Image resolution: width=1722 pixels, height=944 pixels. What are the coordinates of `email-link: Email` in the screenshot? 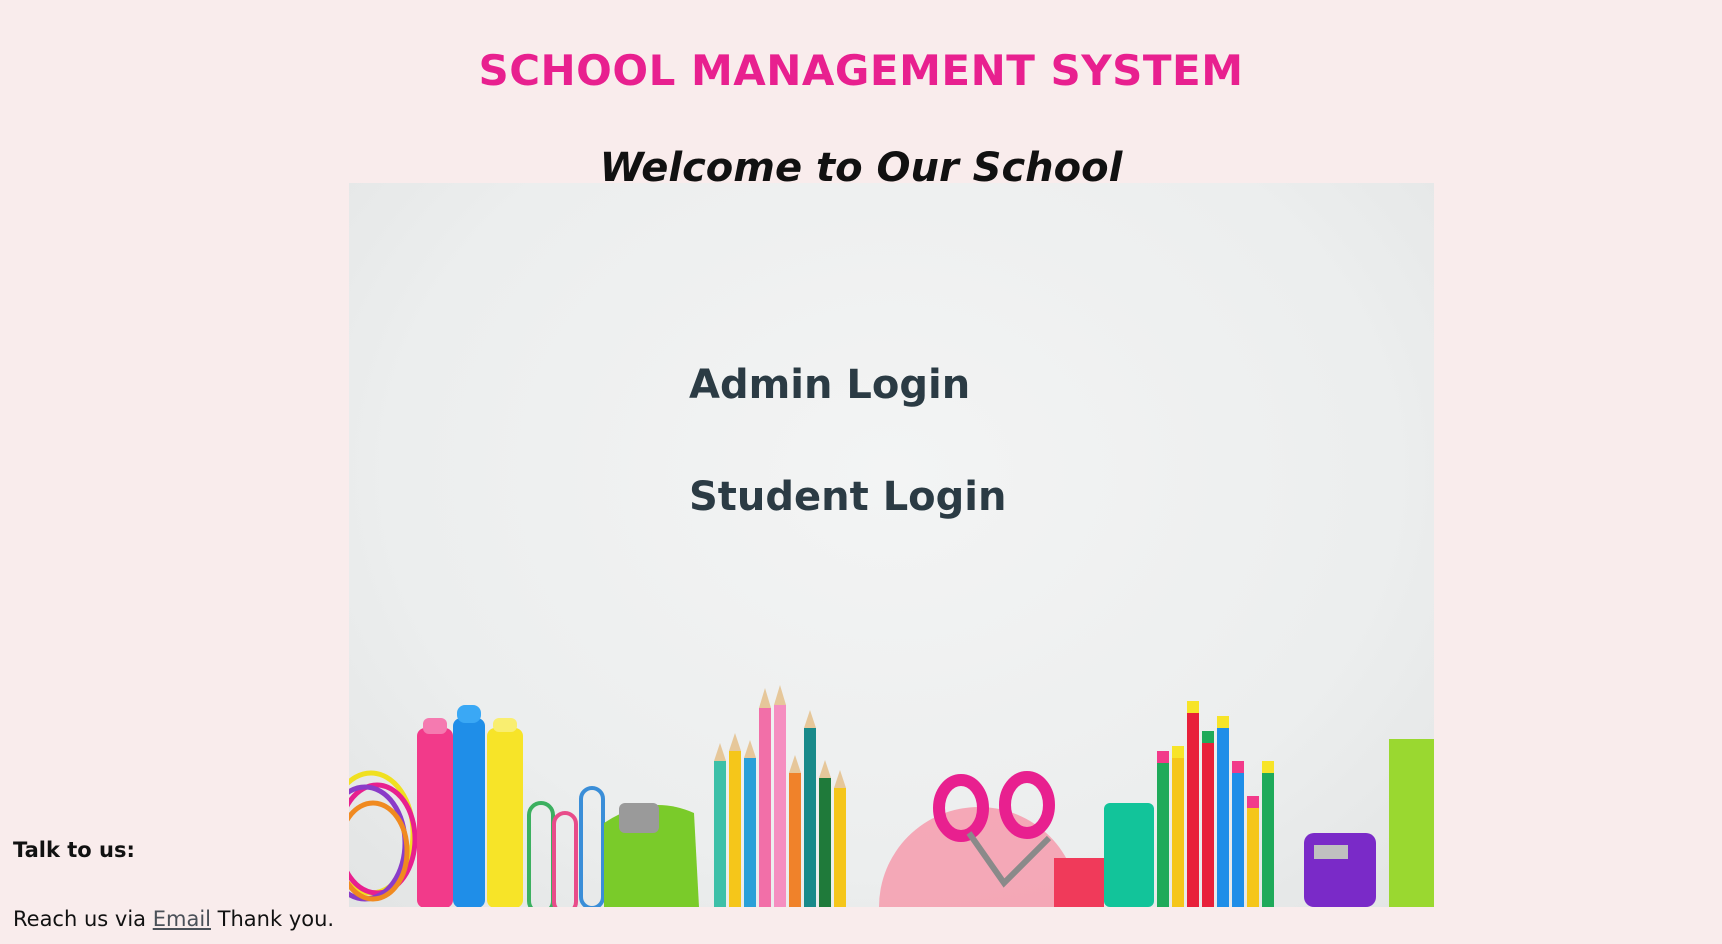 It's located at (182, 919).